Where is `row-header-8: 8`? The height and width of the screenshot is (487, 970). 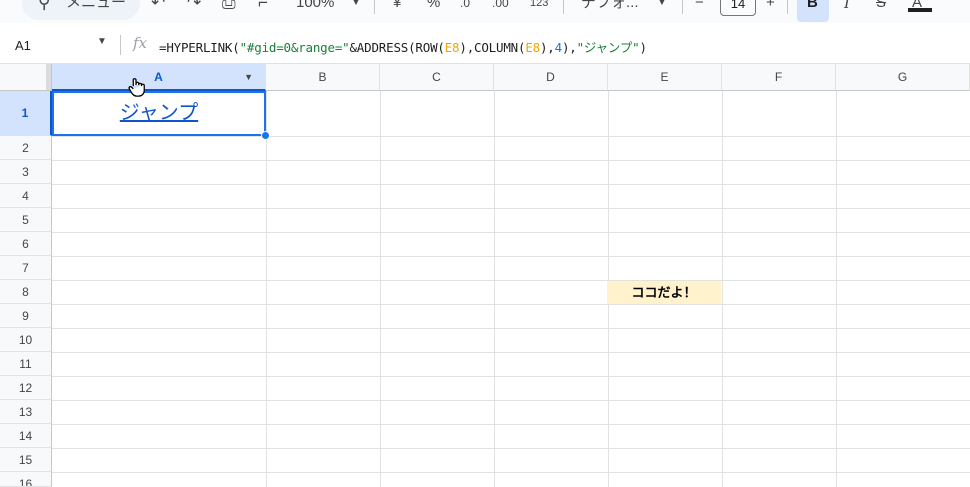
row-header-8: 8 is located at coordinates (26, 292).